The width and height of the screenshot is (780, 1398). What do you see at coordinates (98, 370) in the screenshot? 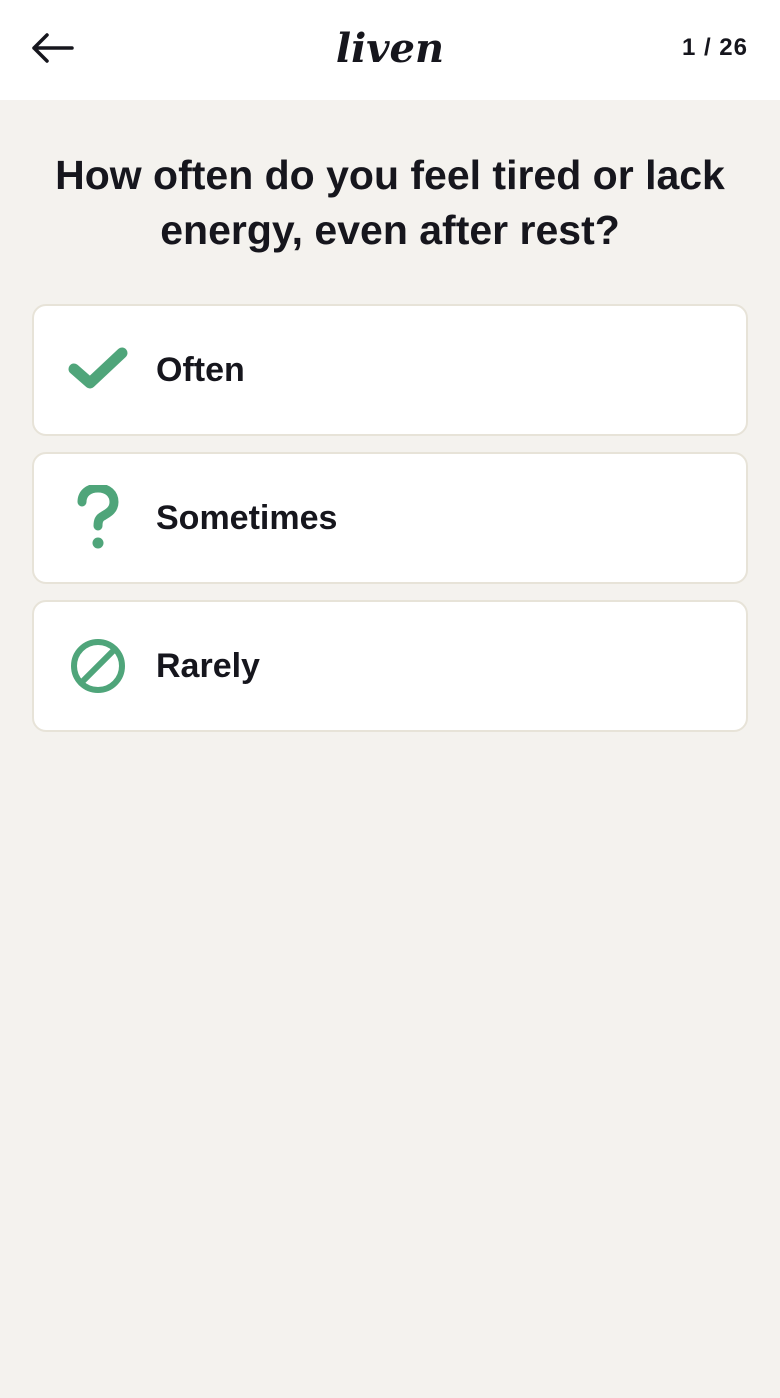
I see `checkmark-icon` at bounding box center [98, 370].